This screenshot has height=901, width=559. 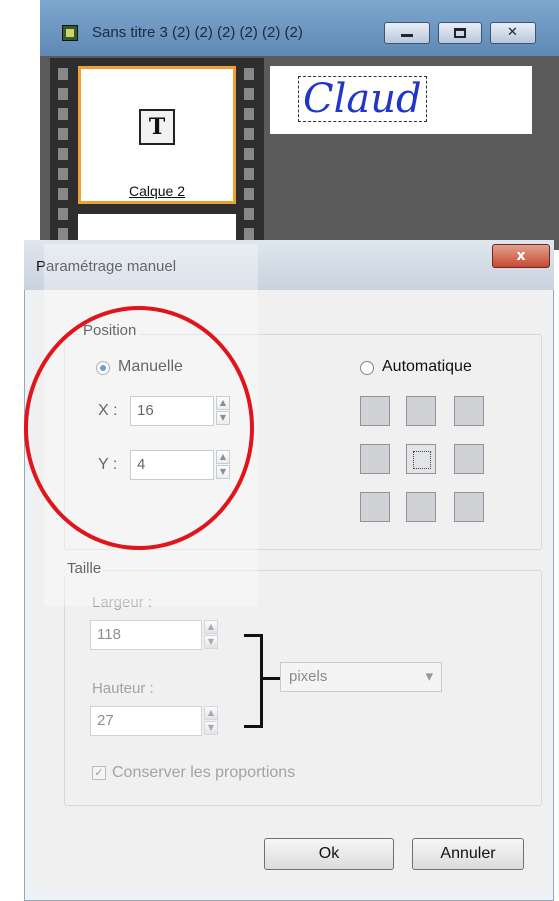 I want to click on maximize-button, so click(x=460, y=33).